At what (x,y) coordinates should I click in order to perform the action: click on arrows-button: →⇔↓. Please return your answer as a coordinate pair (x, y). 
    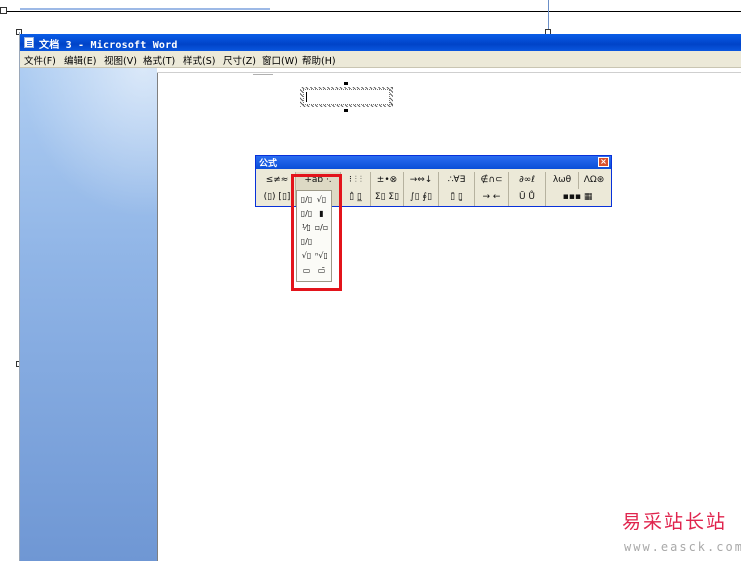
    Looking at the image, I should click on (421, 180).